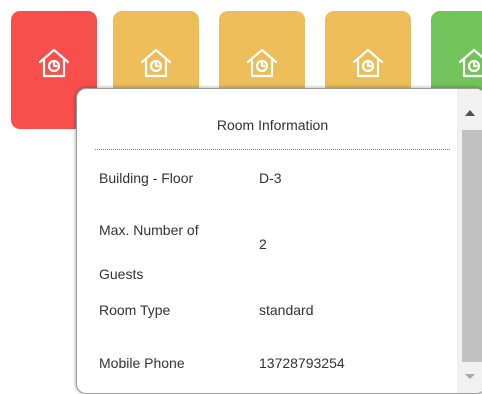 This screenshot has width=482, height=394. Describe the element at coordinates (149, 252) in the screenshot. I see `info-label: Max. Number of Guests` at that location.